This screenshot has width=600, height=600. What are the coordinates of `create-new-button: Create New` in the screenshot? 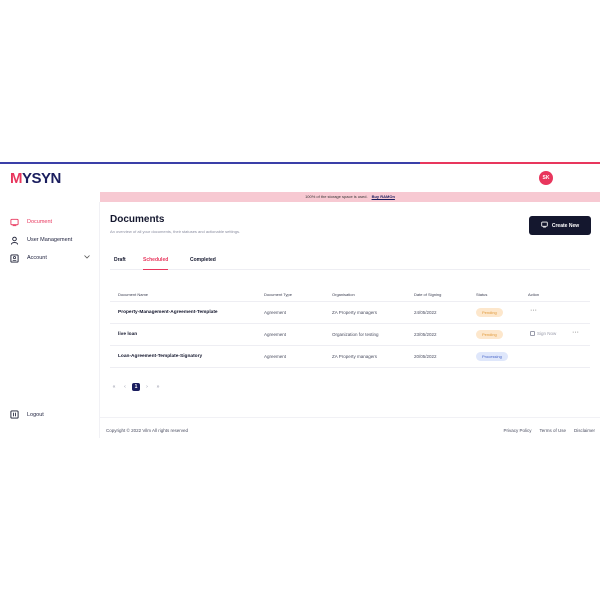 It's located at (560, 225).